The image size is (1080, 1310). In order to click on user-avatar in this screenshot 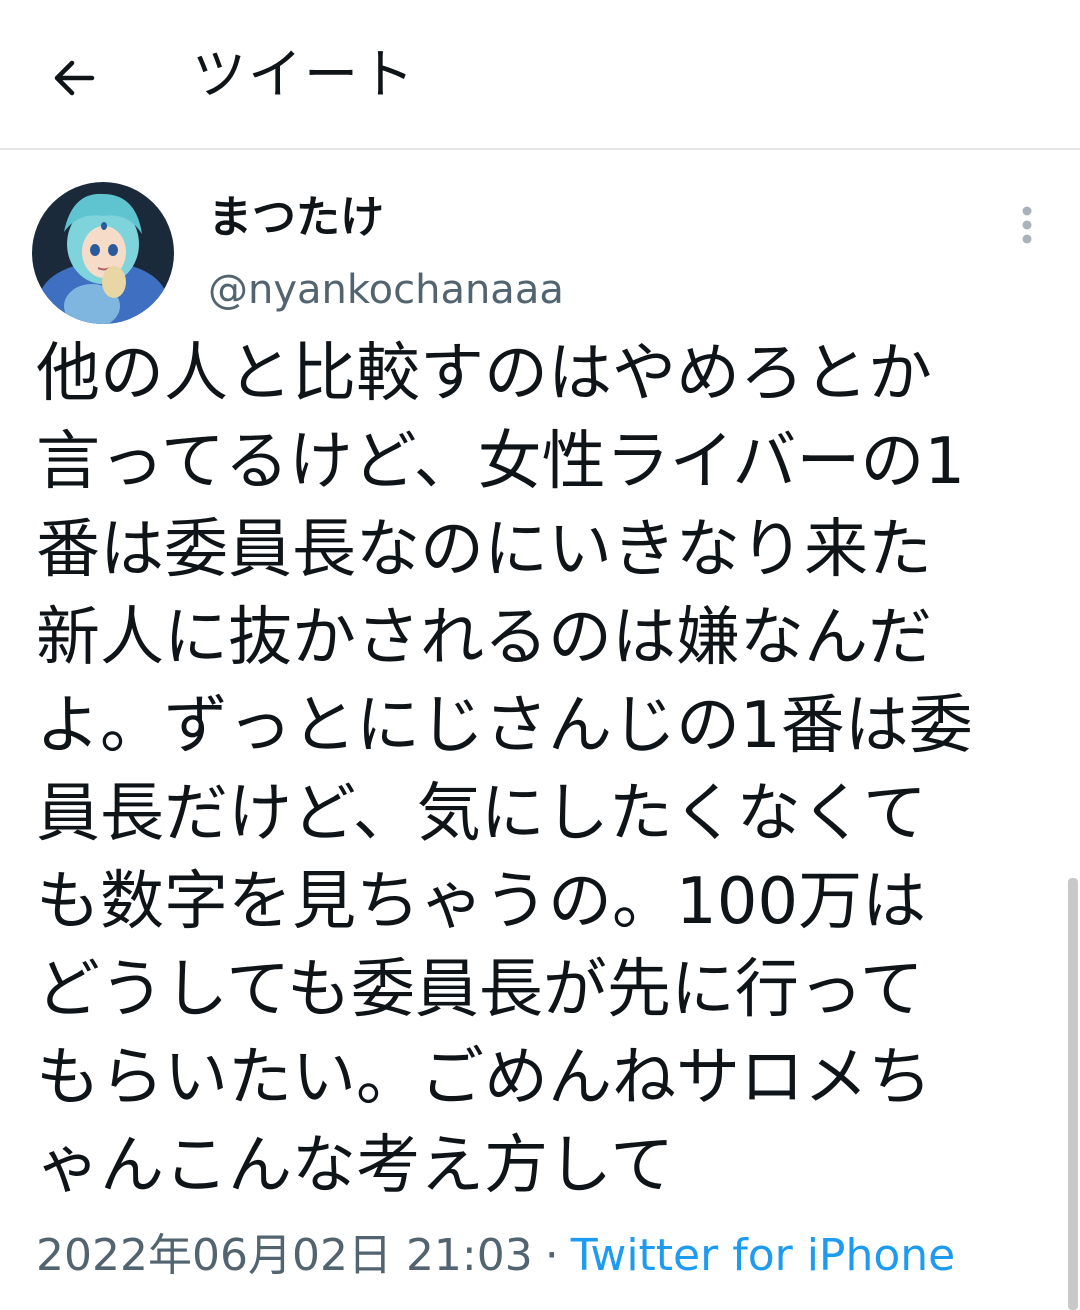, I will do `click(103, 253)`.